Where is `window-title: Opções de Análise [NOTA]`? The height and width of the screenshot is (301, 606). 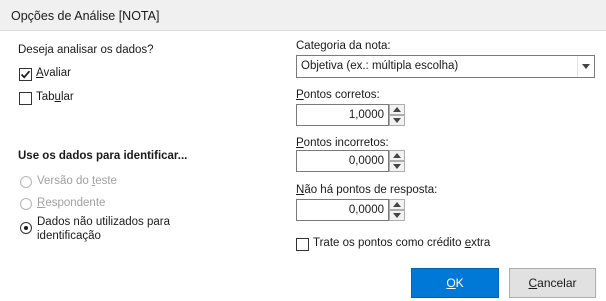
window-title: Opções de Análise [NOTA] is located at coordinates (85, 16).